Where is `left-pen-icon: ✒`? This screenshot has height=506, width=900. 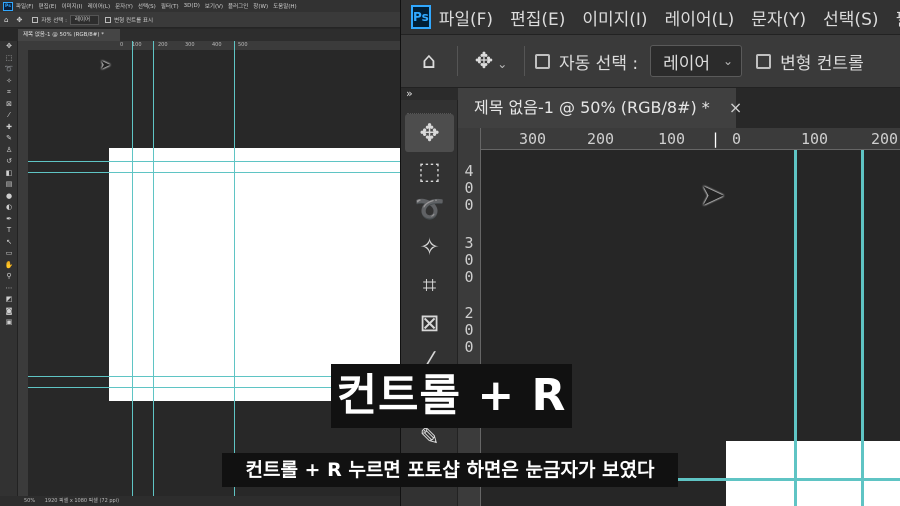
left-pen-icon: ✒ is located at coordinates (9, 220).